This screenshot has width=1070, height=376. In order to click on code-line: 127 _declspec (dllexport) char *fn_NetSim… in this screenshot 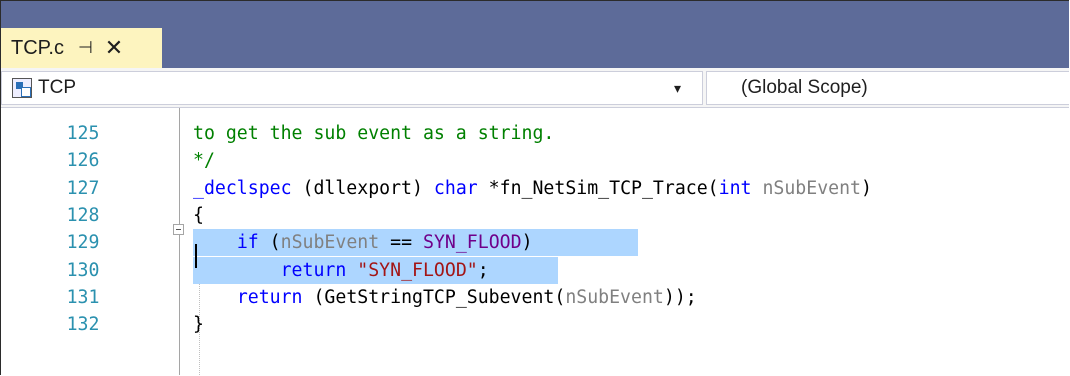, I will do `click(535, 188)`.